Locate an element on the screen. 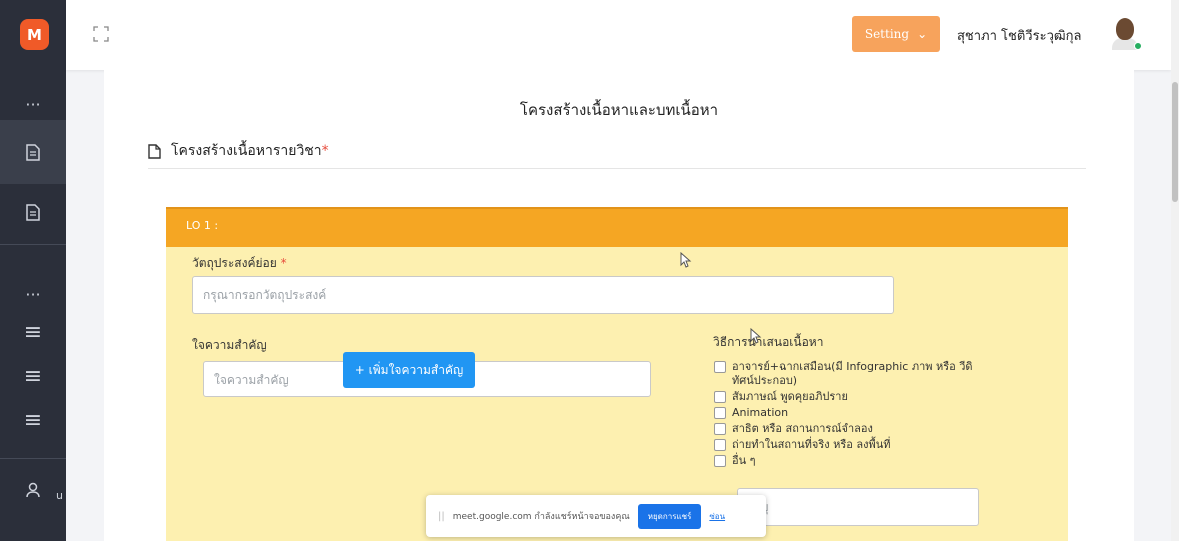 Image resolution: width=1179 pixels, height=541 pixels. section-header: โครงสร้างเนื้อหารายวิชา* is located at coordinates (238, 151).